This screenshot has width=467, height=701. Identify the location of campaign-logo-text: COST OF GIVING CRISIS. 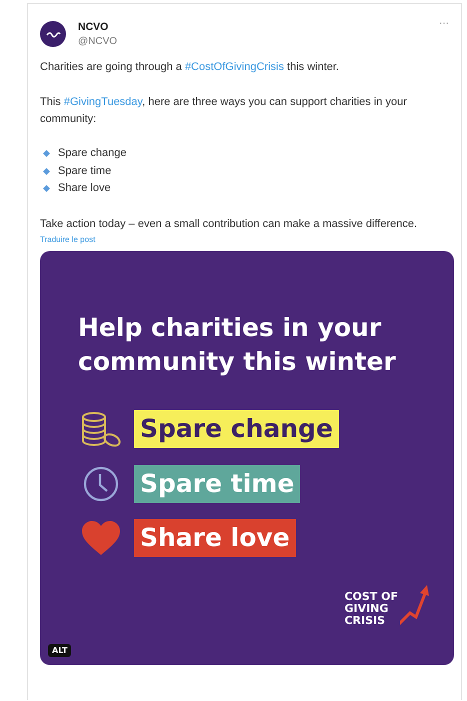
(371, 608).